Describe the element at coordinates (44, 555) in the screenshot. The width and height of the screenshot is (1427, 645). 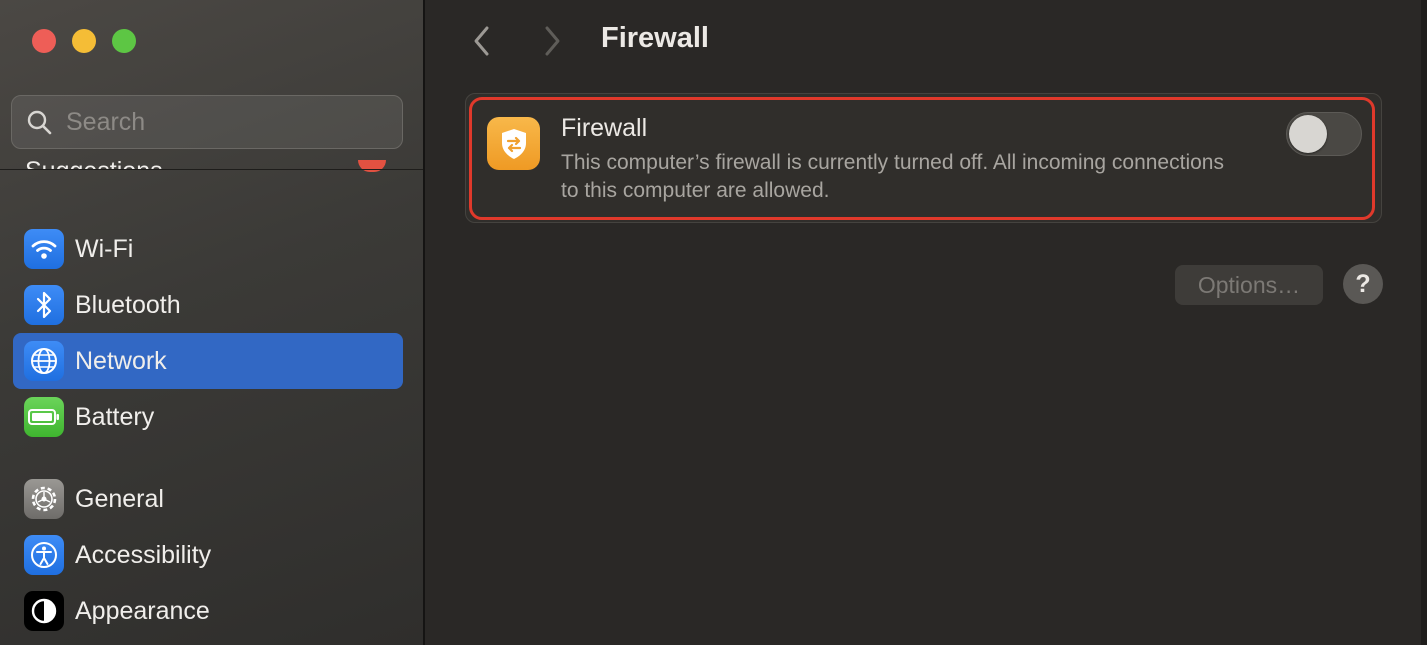
I see `accessibility-icon` at that location.